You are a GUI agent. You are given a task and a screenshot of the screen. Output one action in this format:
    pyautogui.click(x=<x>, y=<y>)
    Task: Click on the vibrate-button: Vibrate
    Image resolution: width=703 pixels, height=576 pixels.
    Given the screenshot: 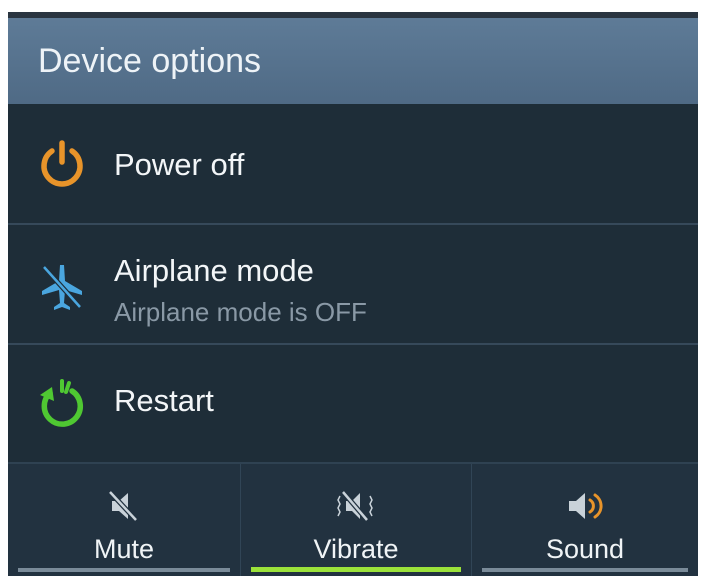 What is the action you would take?
    pyautogui.click(x=356, y=520)
    